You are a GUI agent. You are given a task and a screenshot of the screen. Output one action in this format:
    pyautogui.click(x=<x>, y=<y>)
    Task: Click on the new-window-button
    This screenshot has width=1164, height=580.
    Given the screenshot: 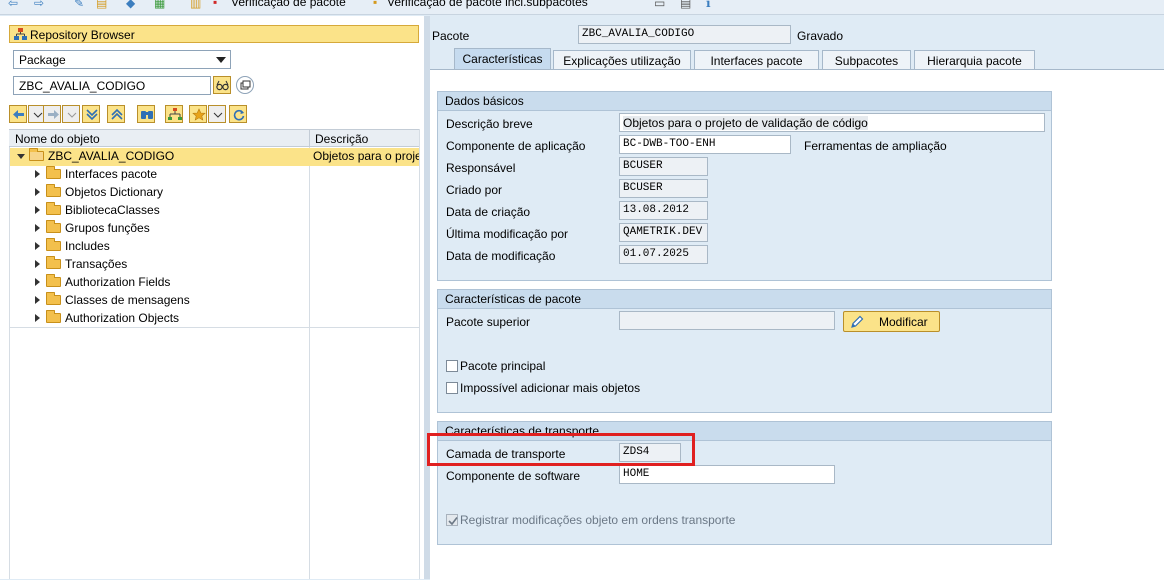 What is the action you would take?
    pyautogui.click(x=245, y=85)
    